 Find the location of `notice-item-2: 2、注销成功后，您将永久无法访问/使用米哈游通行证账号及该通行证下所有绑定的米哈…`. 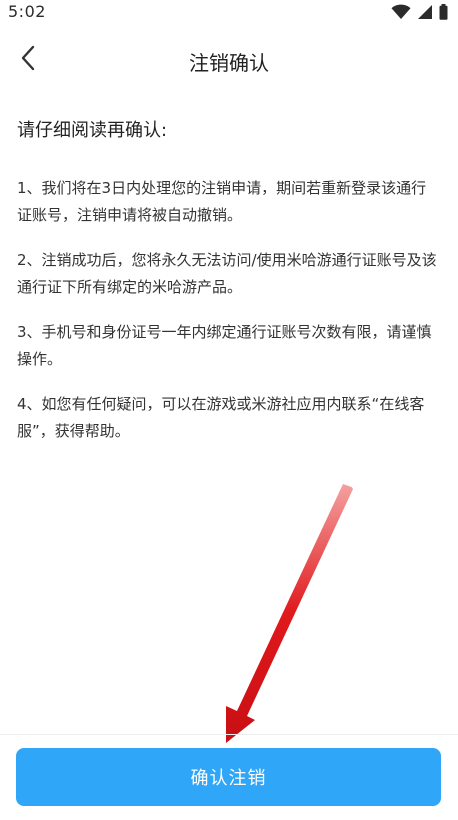

notice-item-2: 2、注销成功后，您将永久无法访问/使用米哈游通行证账号及该通行证下所有绑定的米哈… is located at coordinates (227, 273).